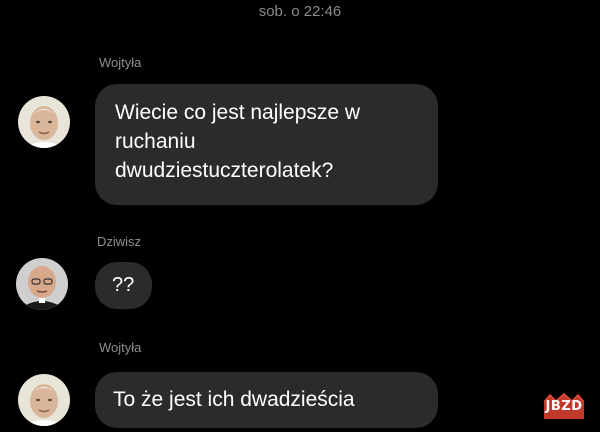 This screenshot has width=600, height=432. I want to click on message-timestamp: sob. o 22:46, so click(300, 11).